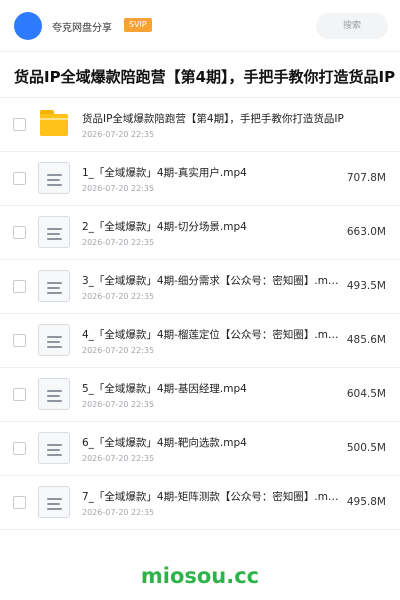 This screenshot has height=600, width=400. Describe the element at coordinates (366, 232) in the screenshot. I see `file-size: 663.0M` at that location.